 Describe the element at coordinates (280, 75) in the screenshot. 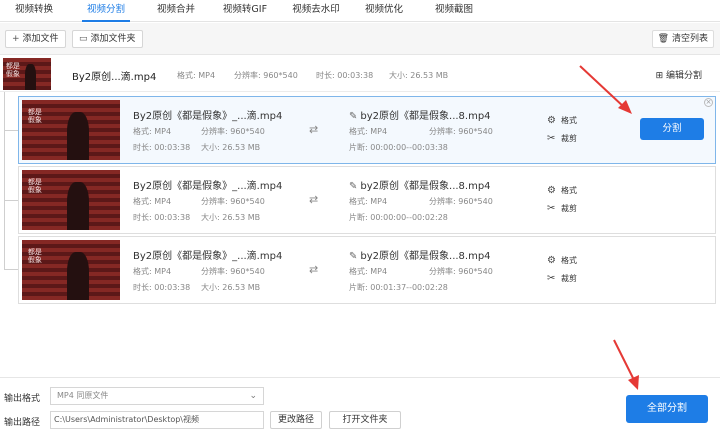

I see `file-resolution: 960*540` at that location.